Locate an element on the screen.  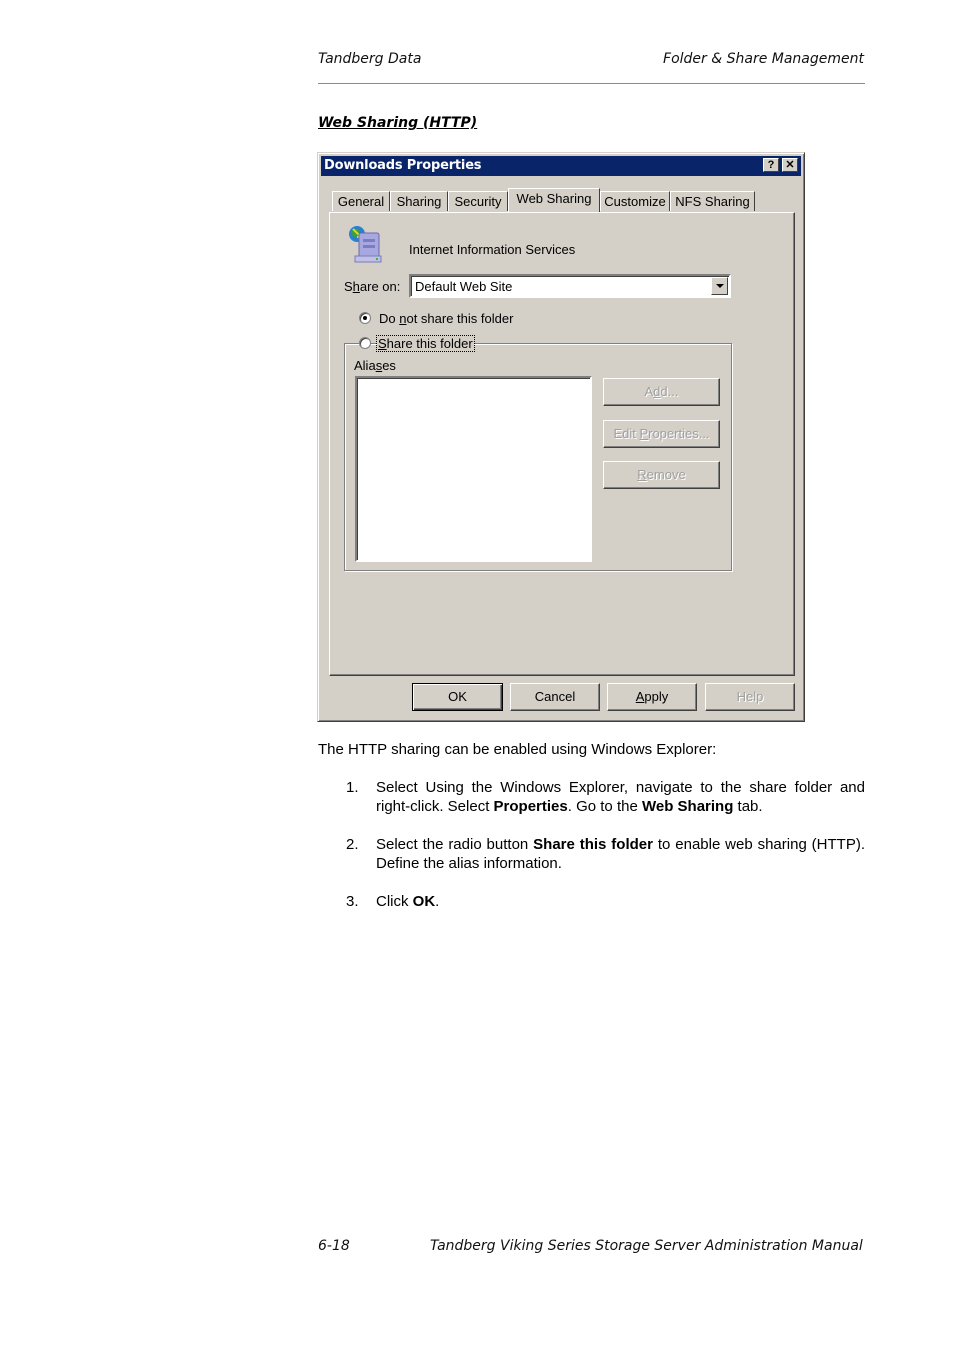
remove-alias-button: Remove is located at coordinates (661, 475).